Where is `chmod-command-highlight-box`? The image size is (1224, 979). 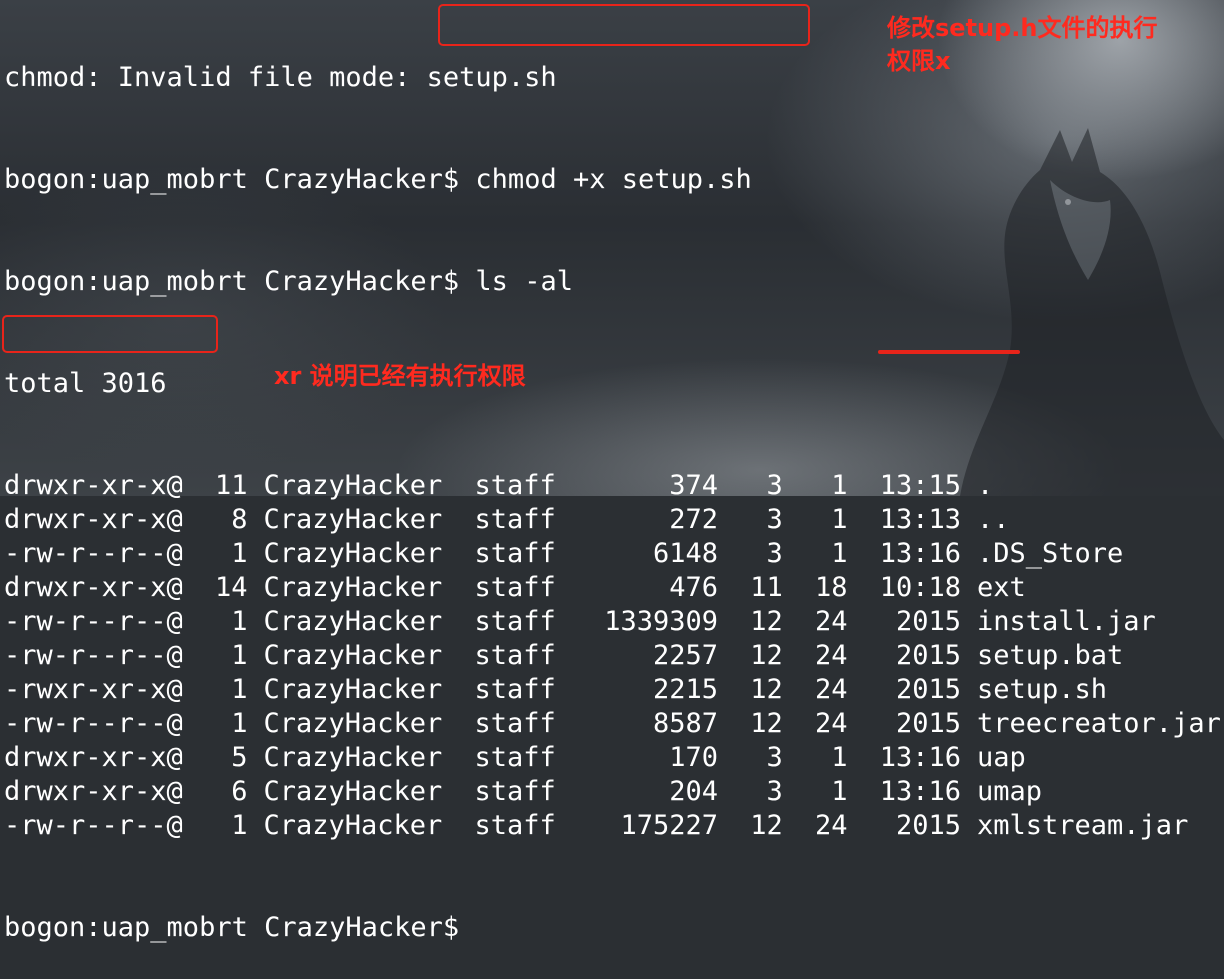
chmod-command-highlight-box is located at coordinates (624, 25).